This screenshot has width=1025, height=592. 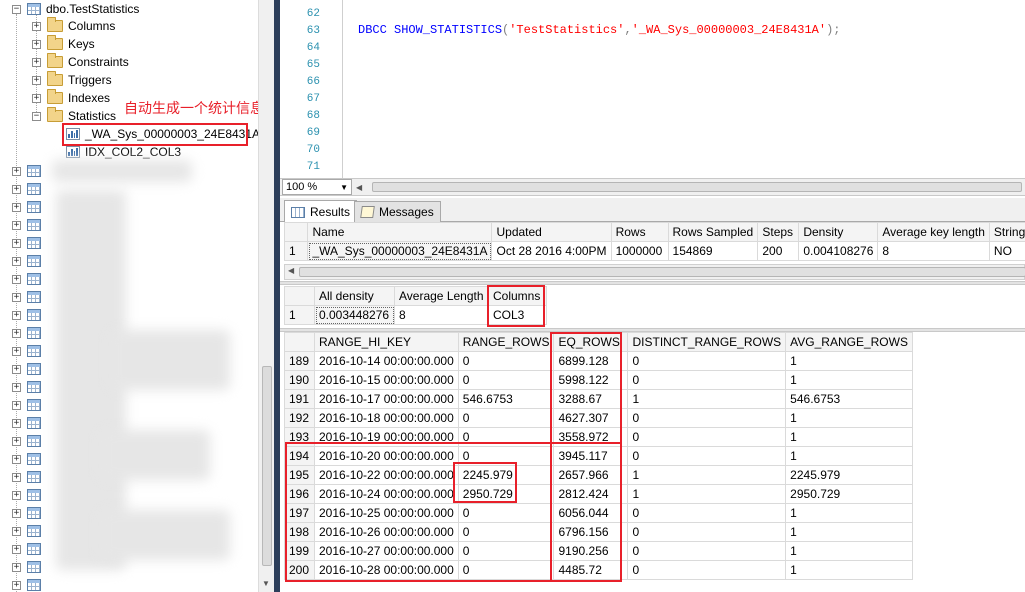 What do you see at coordinates (591, 513) in the screenshot?
I see `grid-cell: 6056.044` at bounding box center [591, 513].